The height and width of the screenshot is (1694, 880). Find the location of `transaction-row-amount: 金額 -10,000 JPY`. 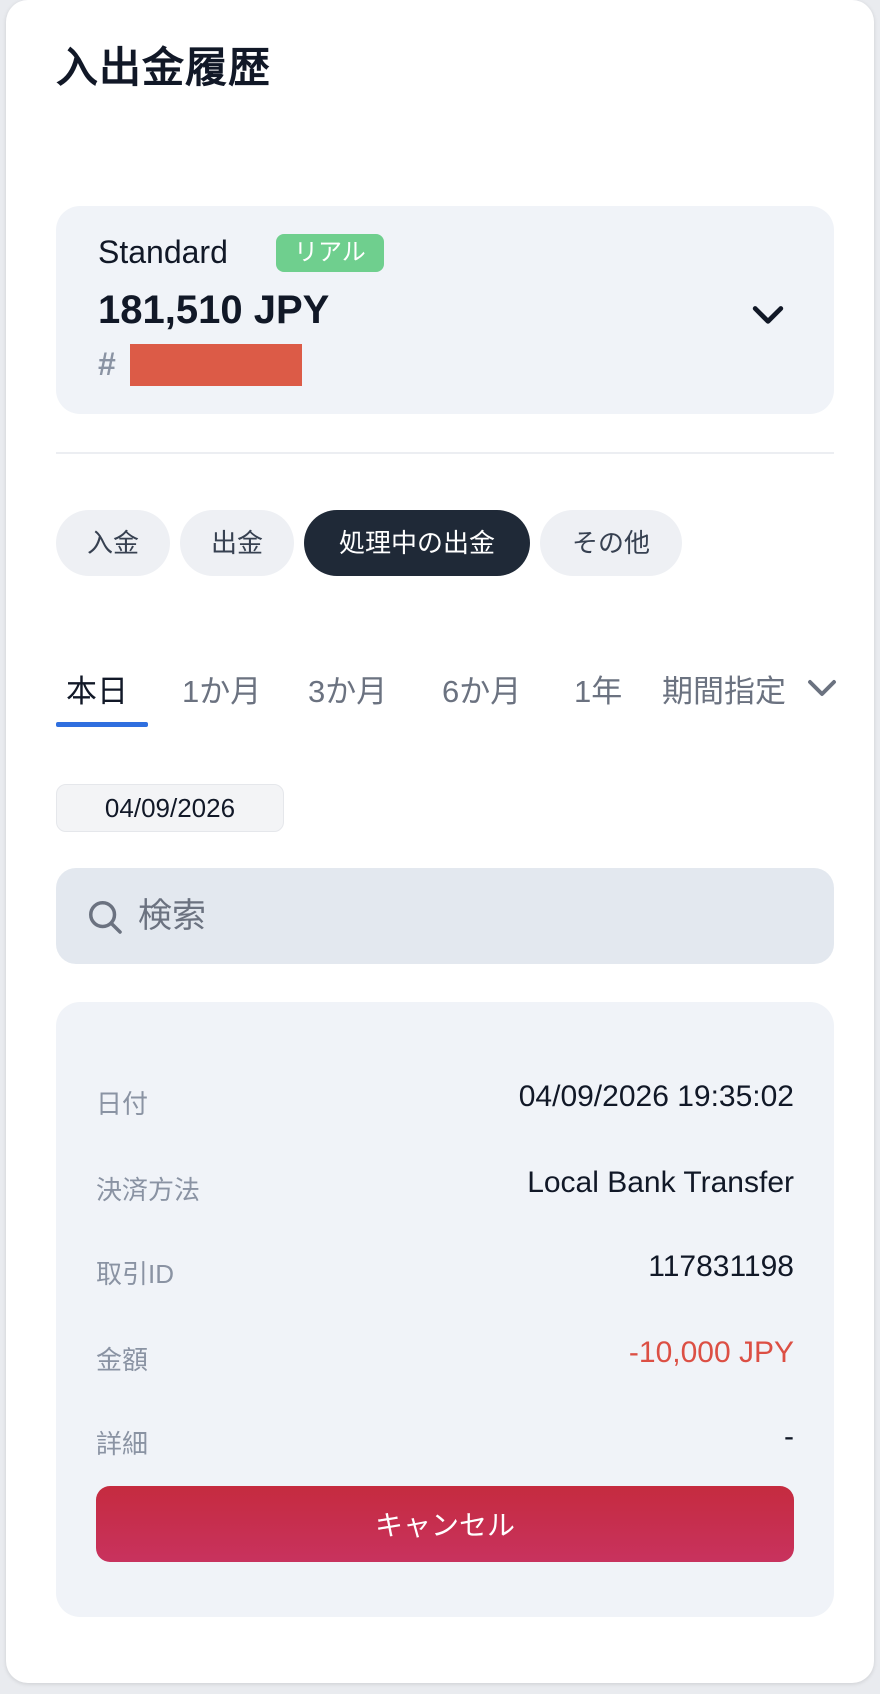

transaction-row-amount: 金額 -10,000 JPY is located at coordinates (445, 1356).